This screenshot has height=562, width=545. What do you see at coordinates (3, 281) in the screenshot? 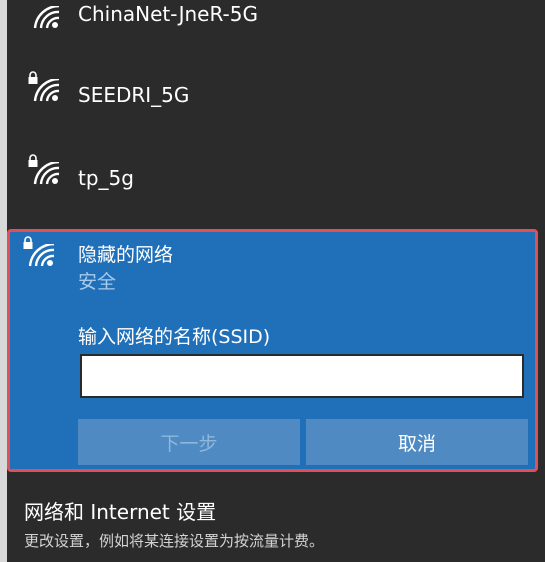
I see `left-window-edge` at bounding box center [3, 281].